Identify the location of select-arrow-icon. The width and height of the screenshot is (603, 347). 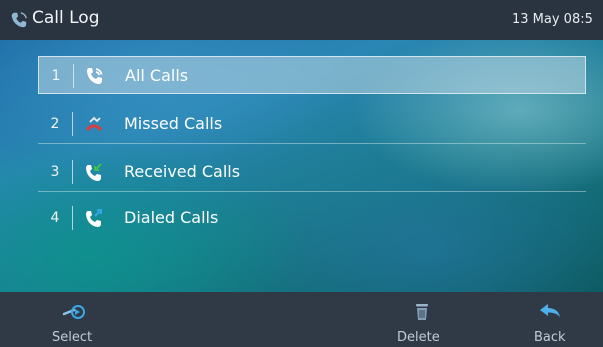
(73, 312).